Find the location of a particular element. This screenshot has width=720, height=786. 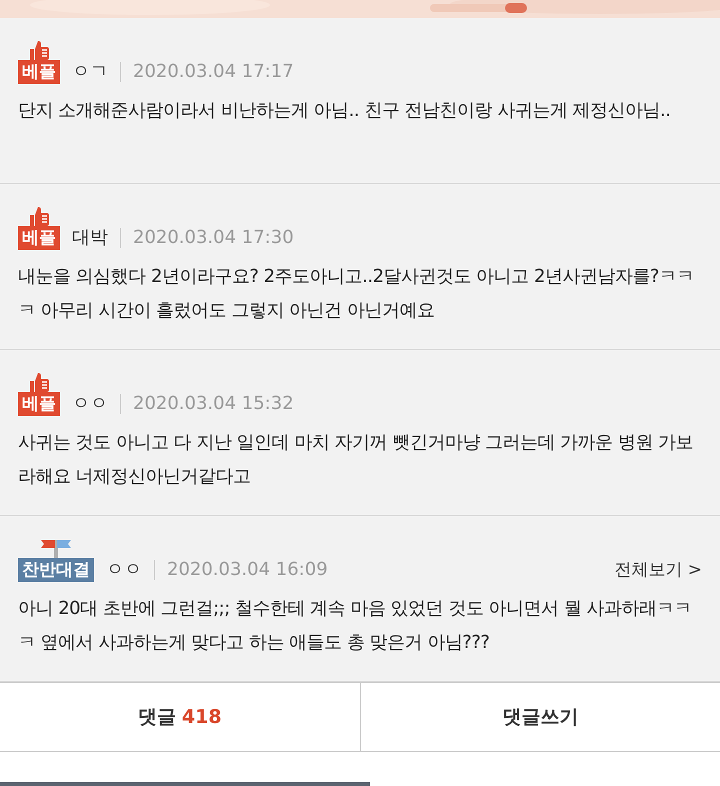

comment-date: 2020.03.04 16:09 is located at coordinates (247, 570).